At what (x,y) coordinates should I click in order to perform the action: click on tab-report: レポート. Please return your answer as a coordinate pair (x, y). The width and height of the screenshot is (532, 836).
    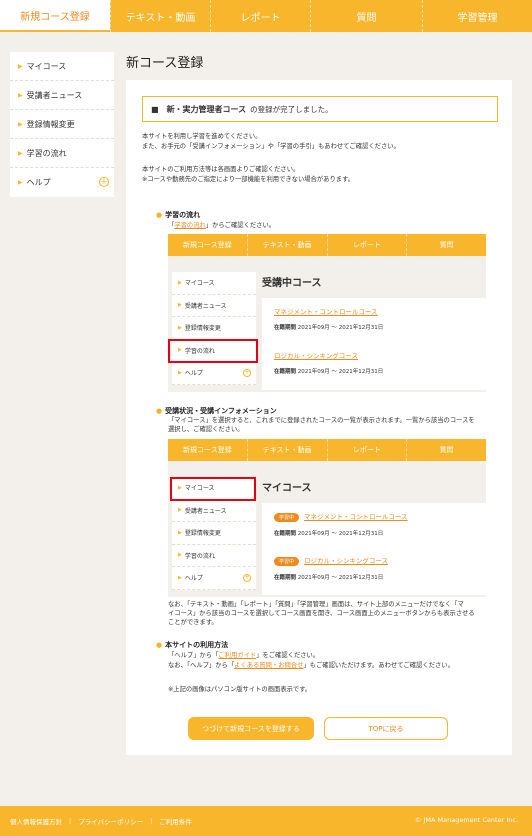
    Looking at the image, I should click on (260, 16).